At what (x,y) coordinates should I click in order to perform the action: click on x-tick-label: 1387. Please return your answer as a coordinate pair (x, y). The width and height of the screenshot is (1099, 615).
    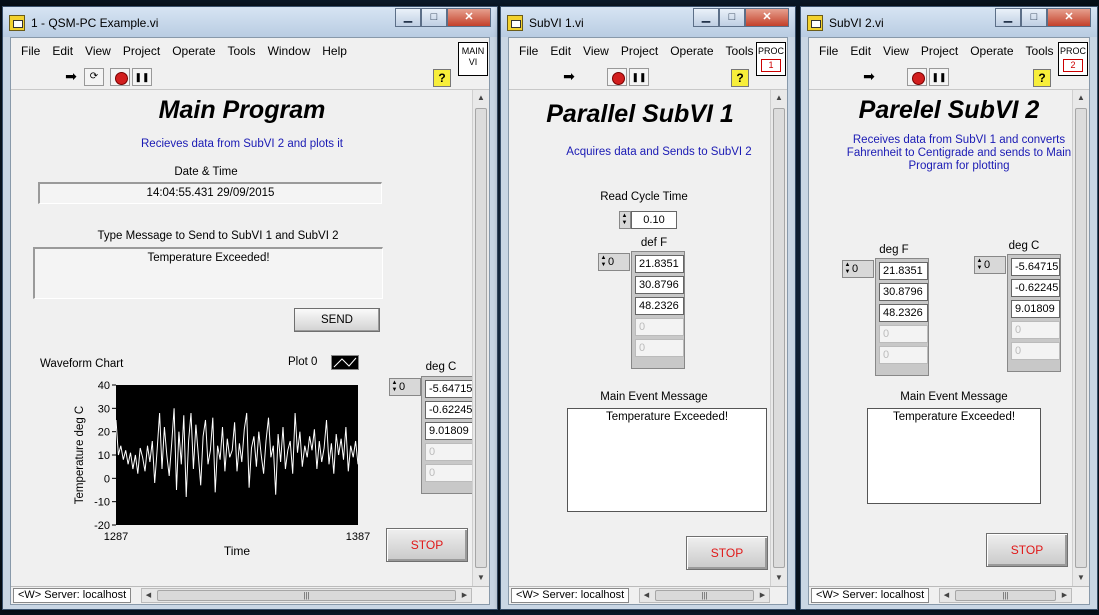
    Looking at the image, I should click on (358, 537).